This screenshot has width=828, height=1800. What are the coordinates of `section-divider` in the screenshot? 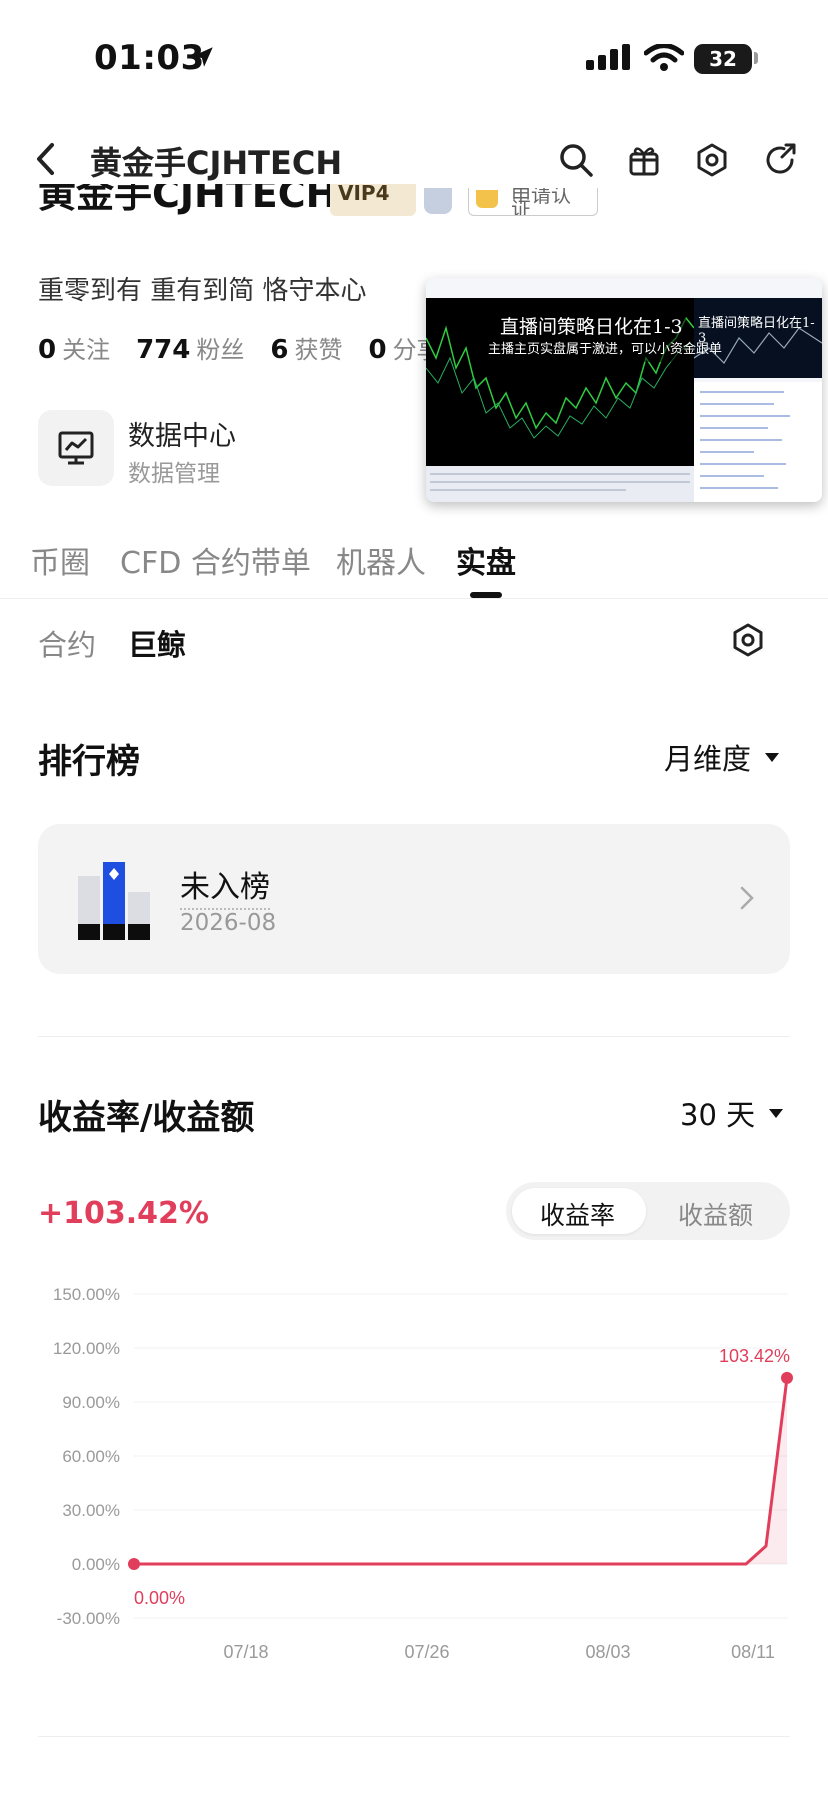 It's located at (414, 1036).